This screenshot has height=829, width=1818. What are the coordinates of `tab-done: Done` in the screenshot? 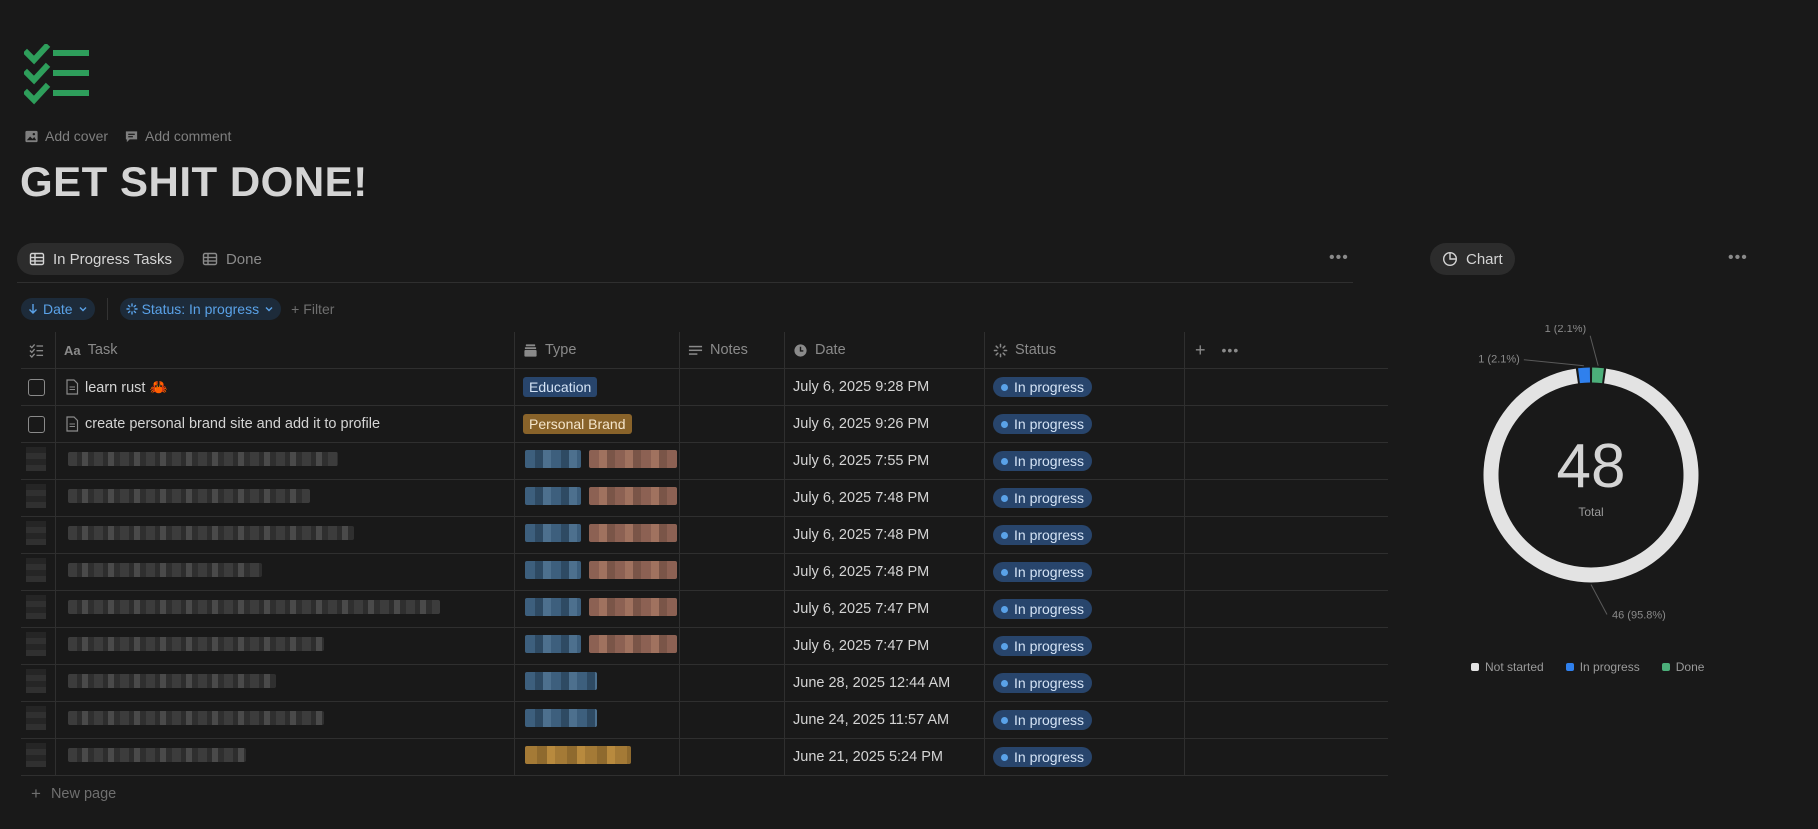 It's located at (232, 259).